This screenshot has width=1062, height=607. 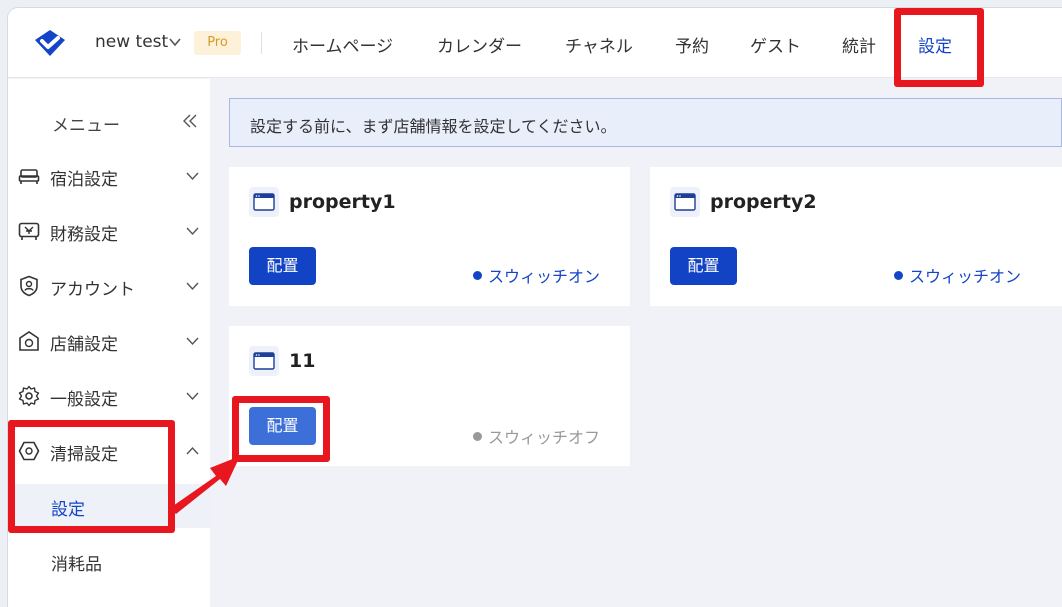 What do you see at coordinates (763, 202) in the screenshot?
I see `card-title: property2` at bounding box center [763, 202].